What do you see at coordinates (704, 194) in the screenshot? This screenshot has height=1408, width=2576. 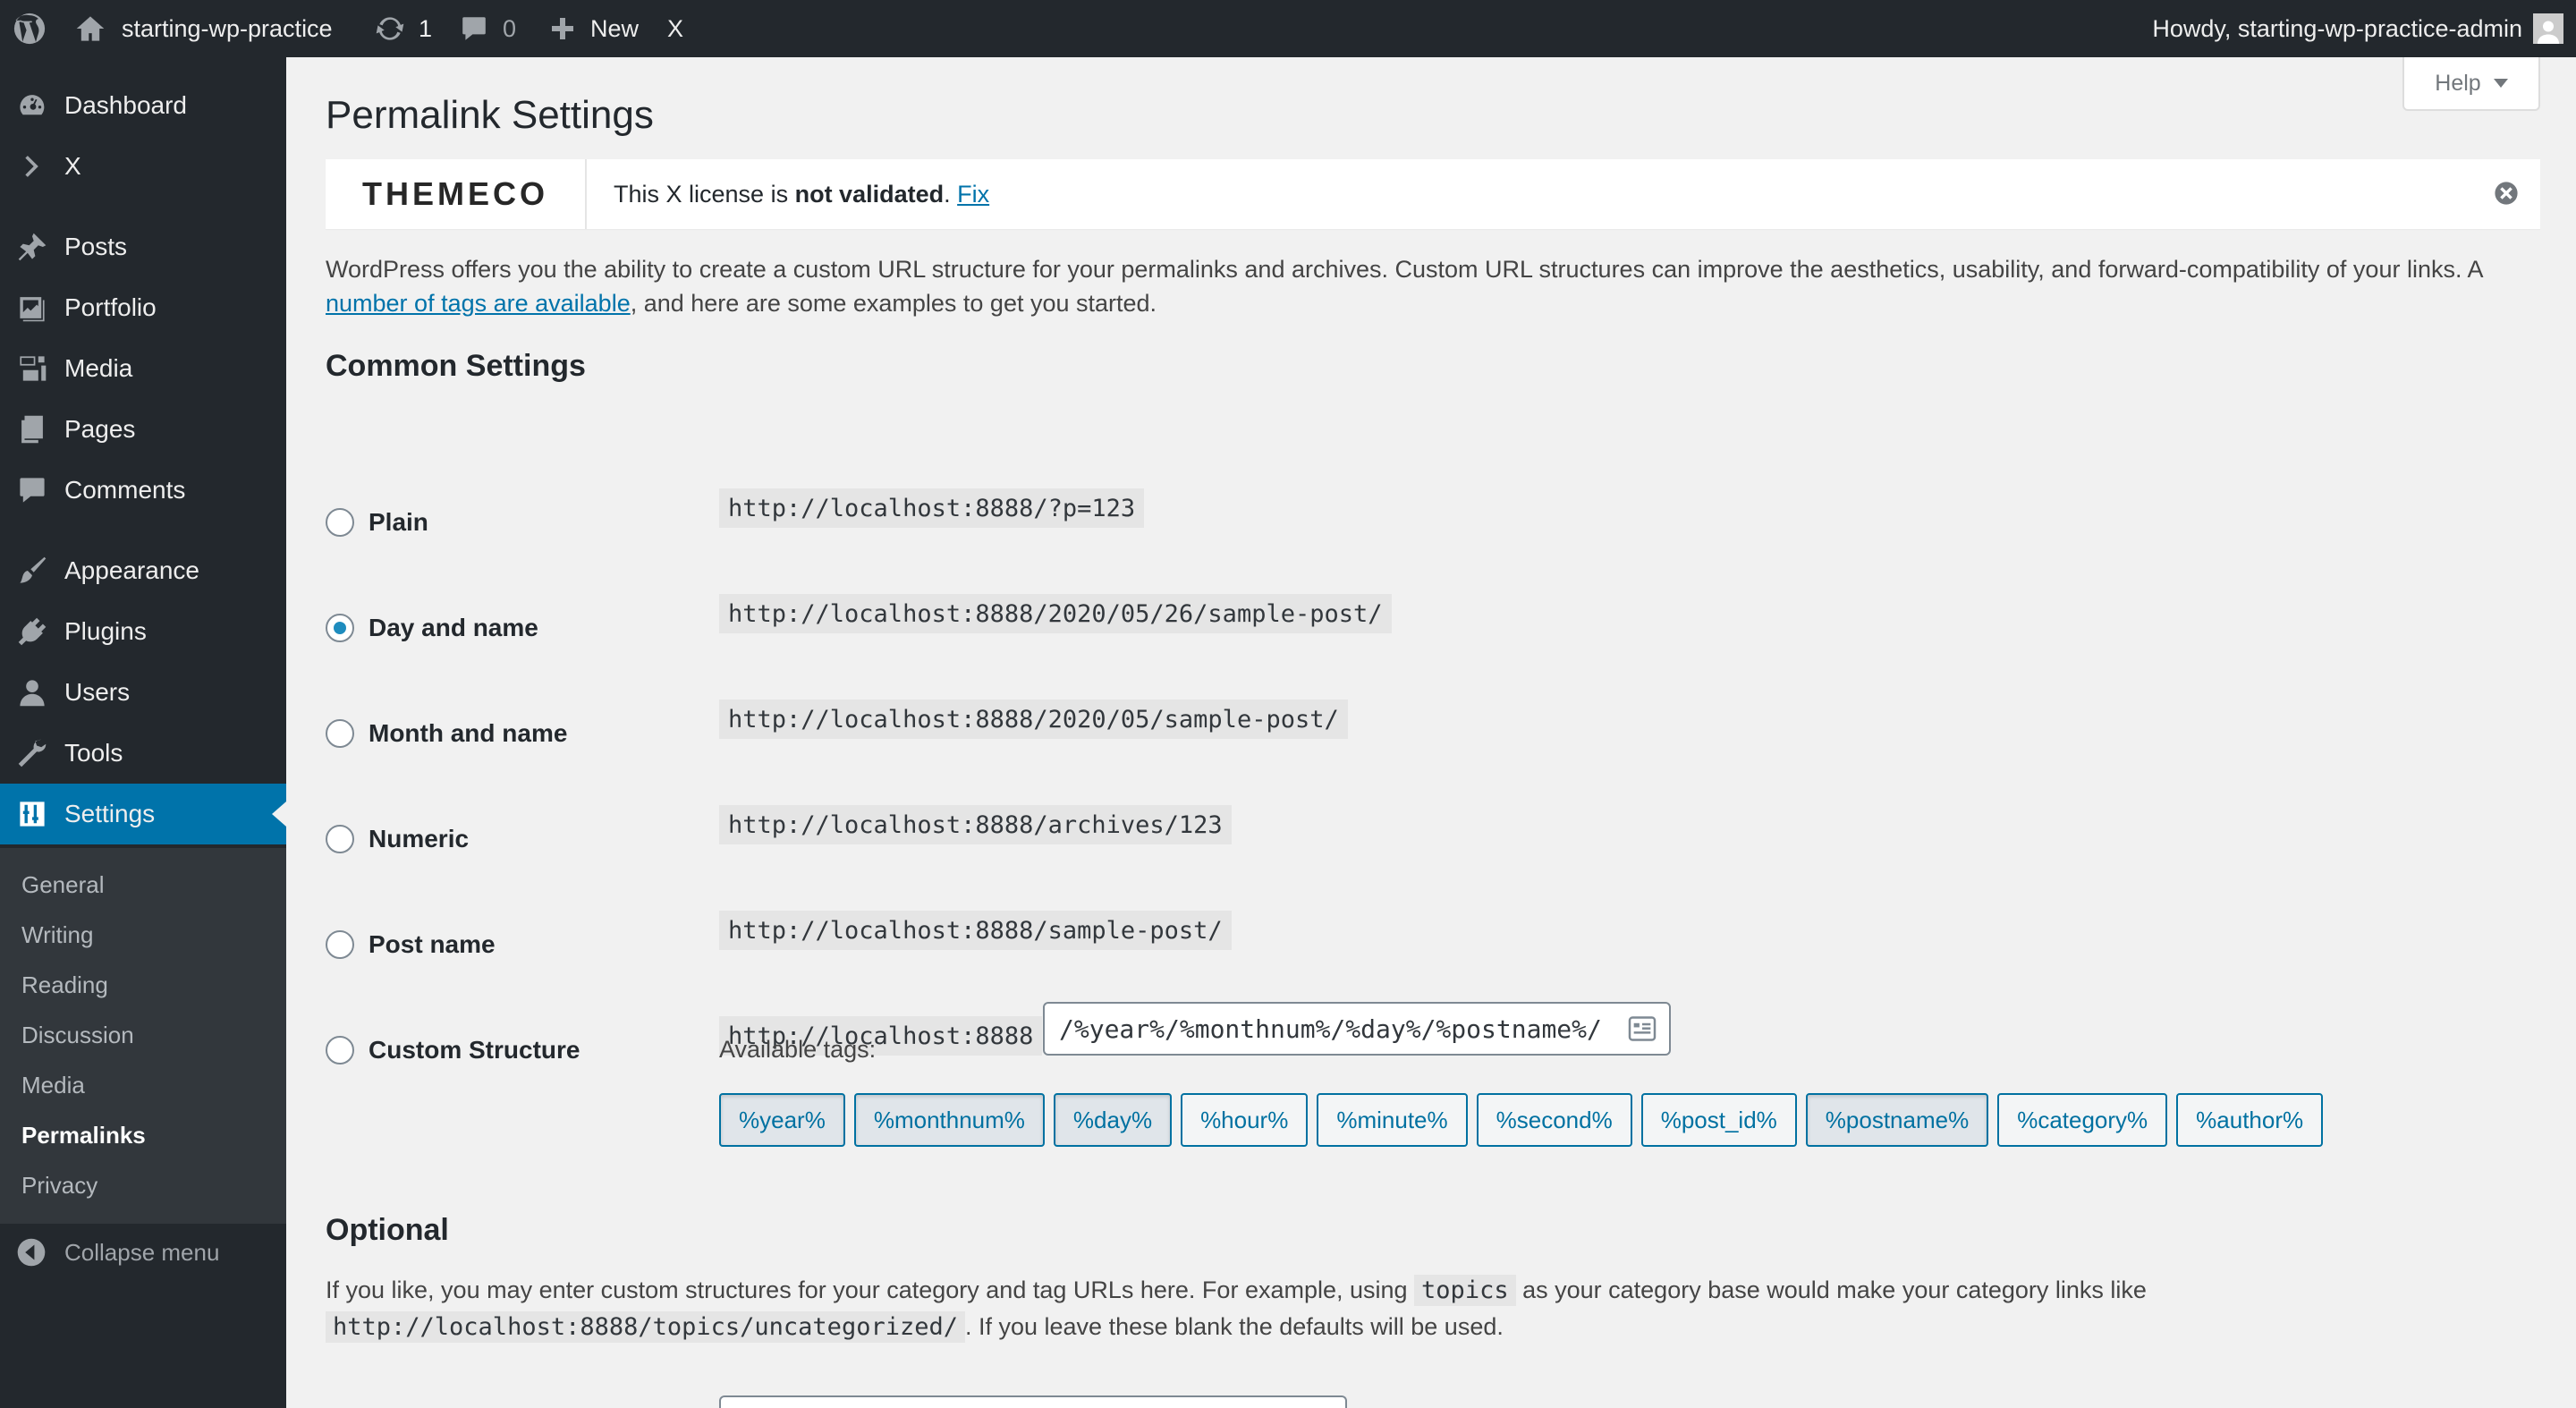 I see `notice-prefix: This X license is` at bounding box center [704, 194].